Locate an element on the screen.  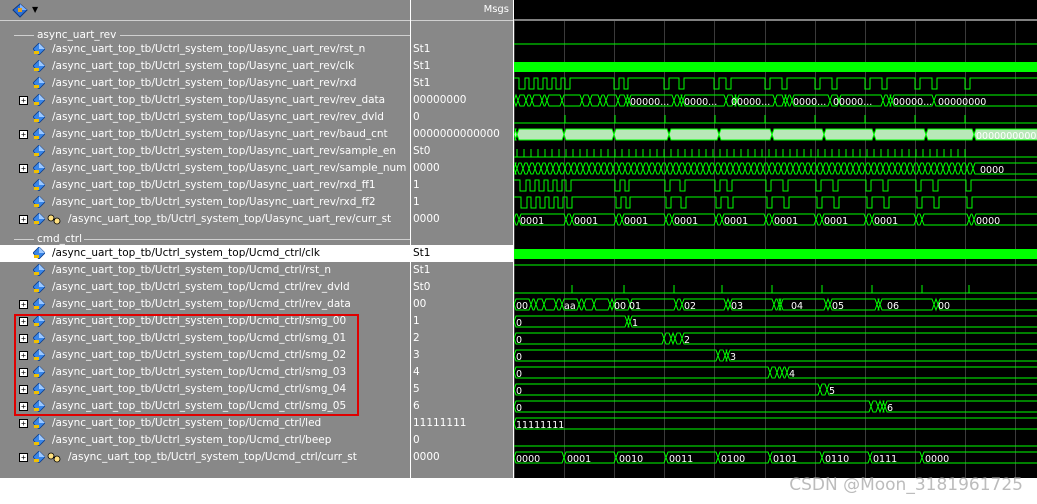
signal-value: 0000 is located at coordinates (426, 457).